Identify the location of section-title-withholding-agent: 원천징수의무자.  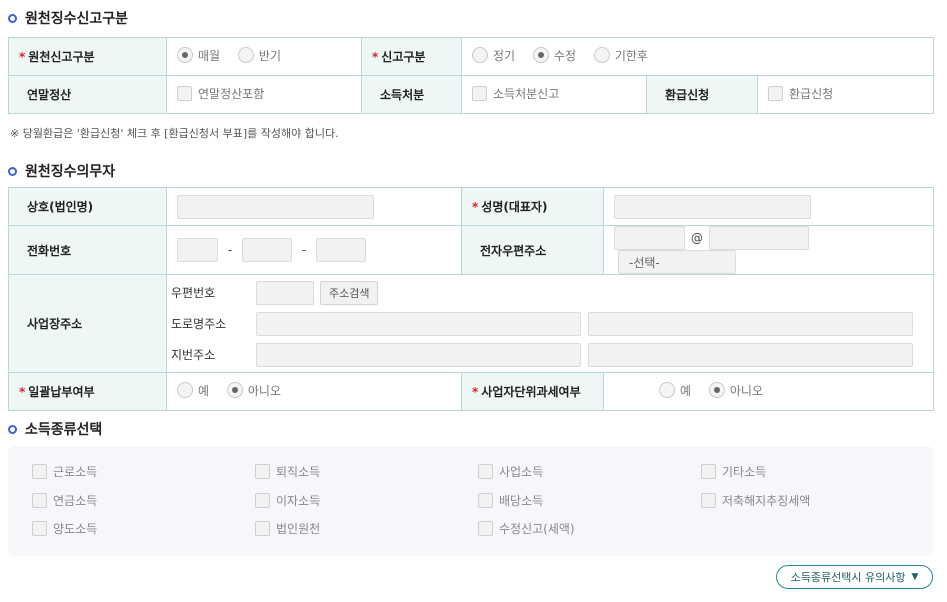
(61, 171).